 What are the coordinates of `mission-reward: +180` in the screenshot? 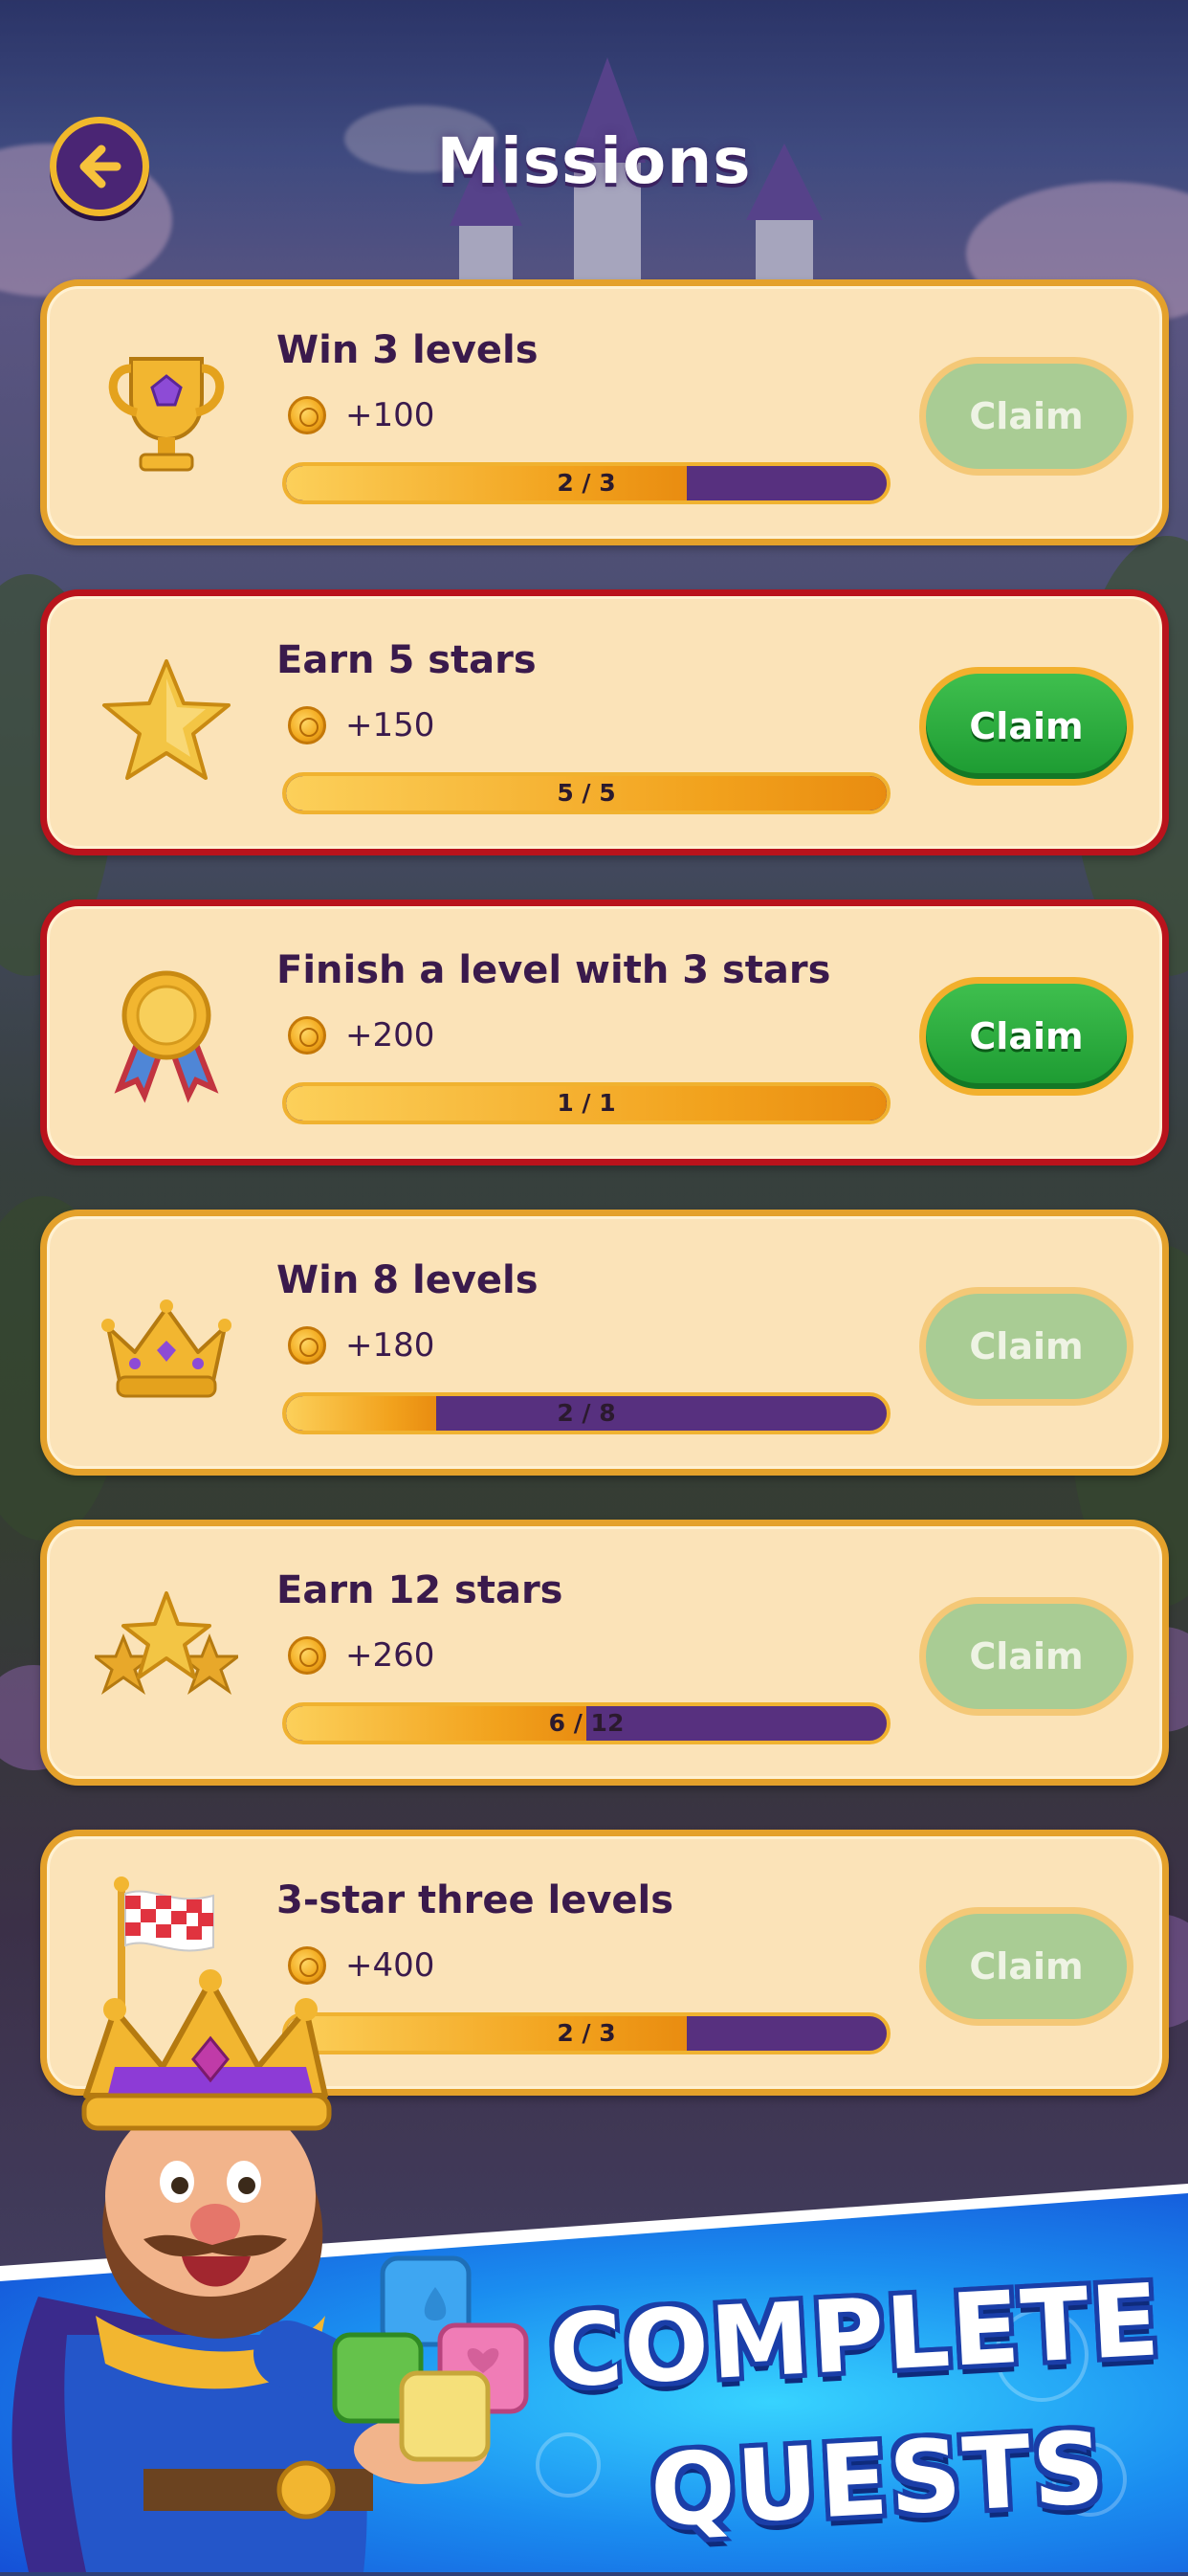 It's located at (361, 1345).